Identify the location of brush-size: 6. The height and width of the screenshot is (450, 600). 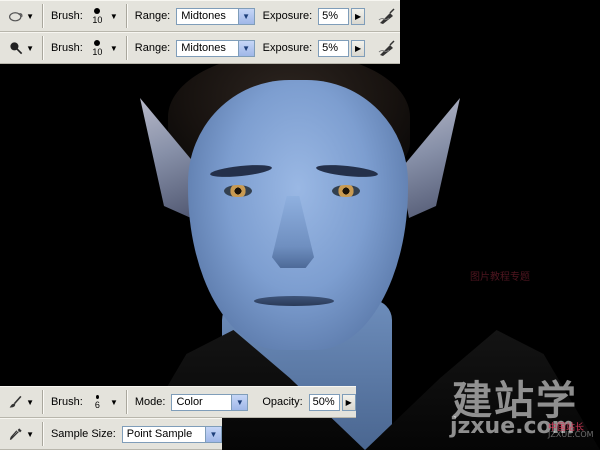
(97, 404).